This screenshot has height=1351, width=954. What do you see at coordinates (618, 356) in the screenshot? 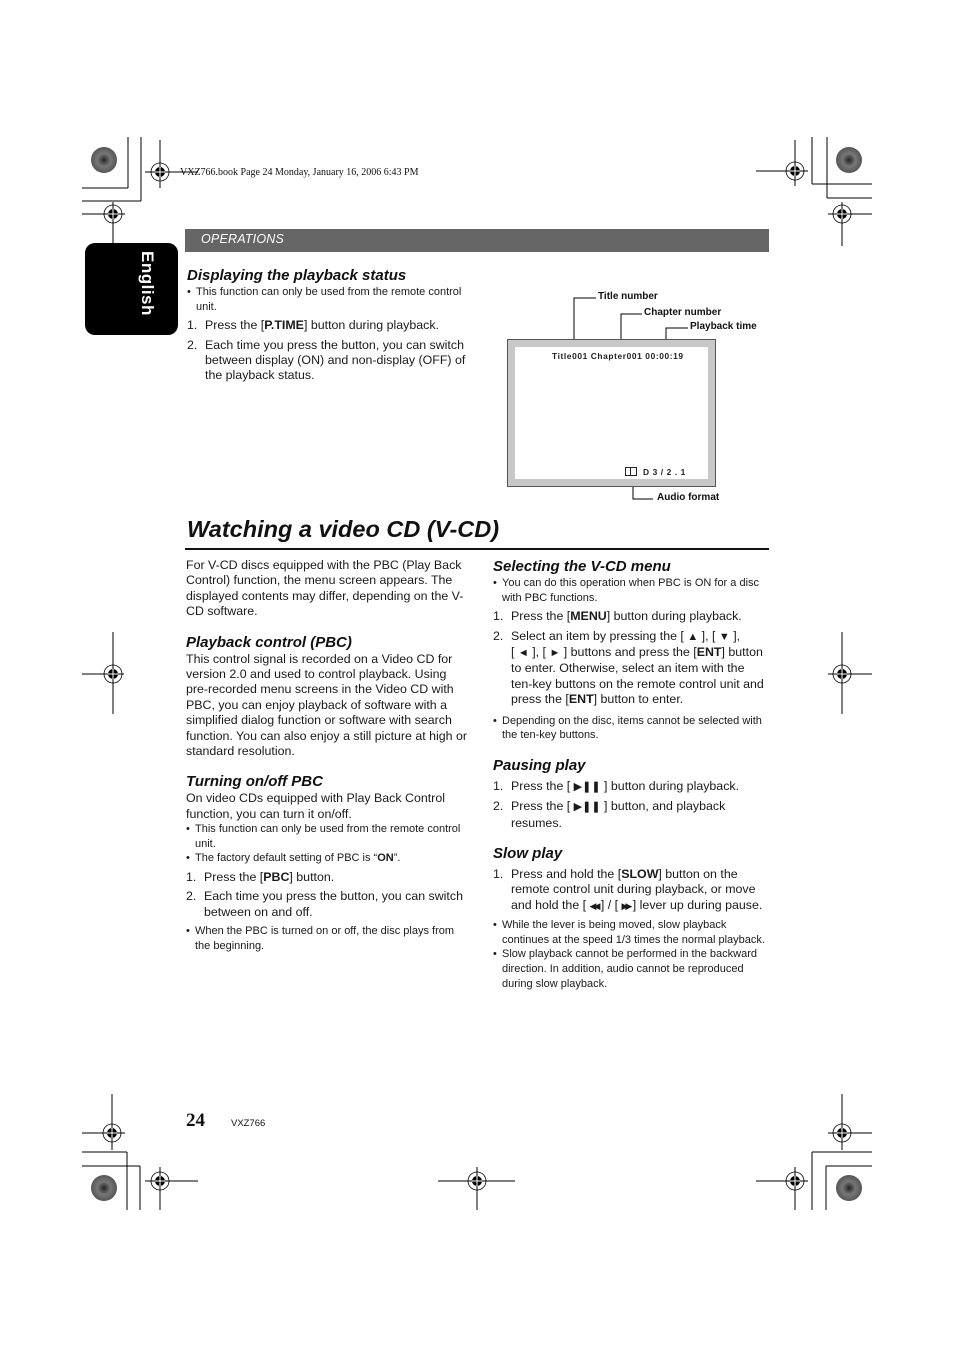
I see `osd-status-line: Title001 Chapter001 00:00:19` at bounding box center [618, 356].